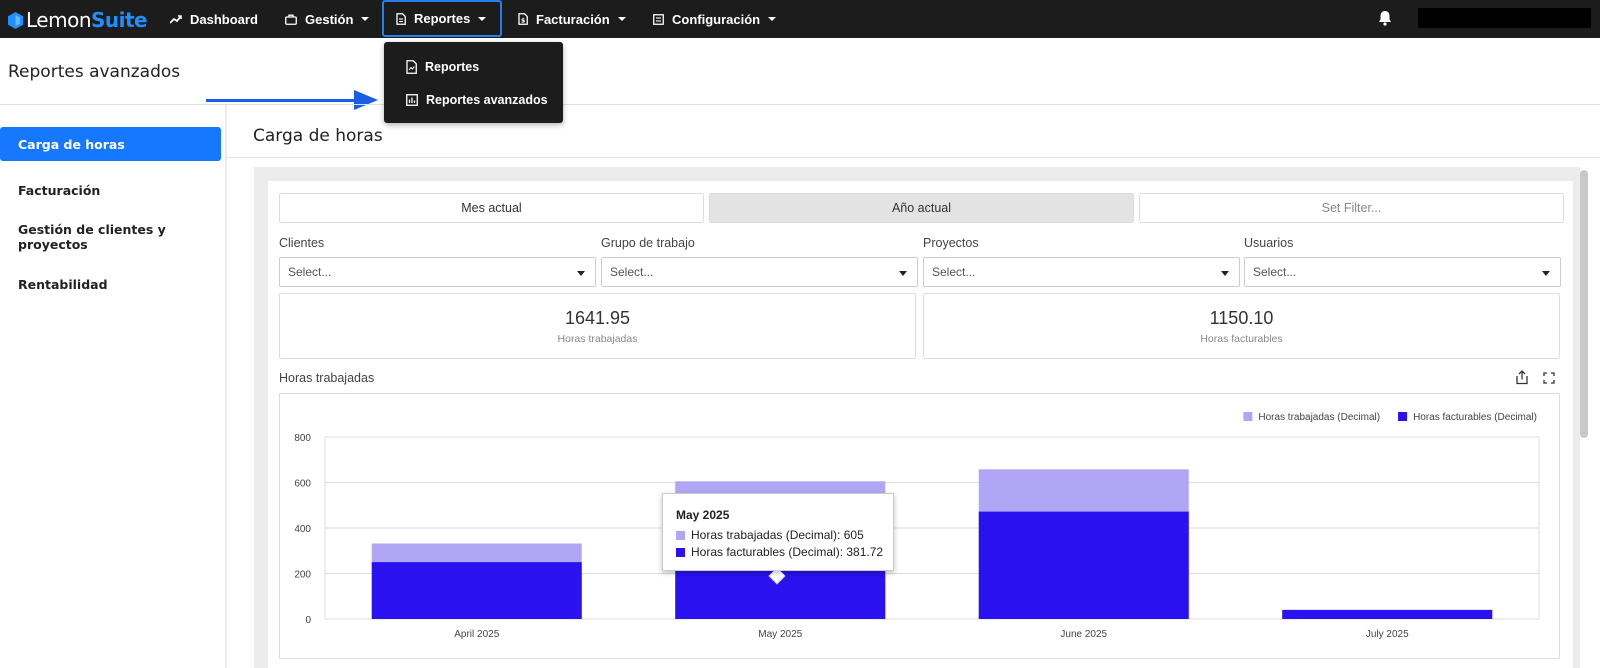 Image resolution: width=1600 pixels, height=668 pixels. I want to click on section-title: Carga de horas, so click(318, 136).